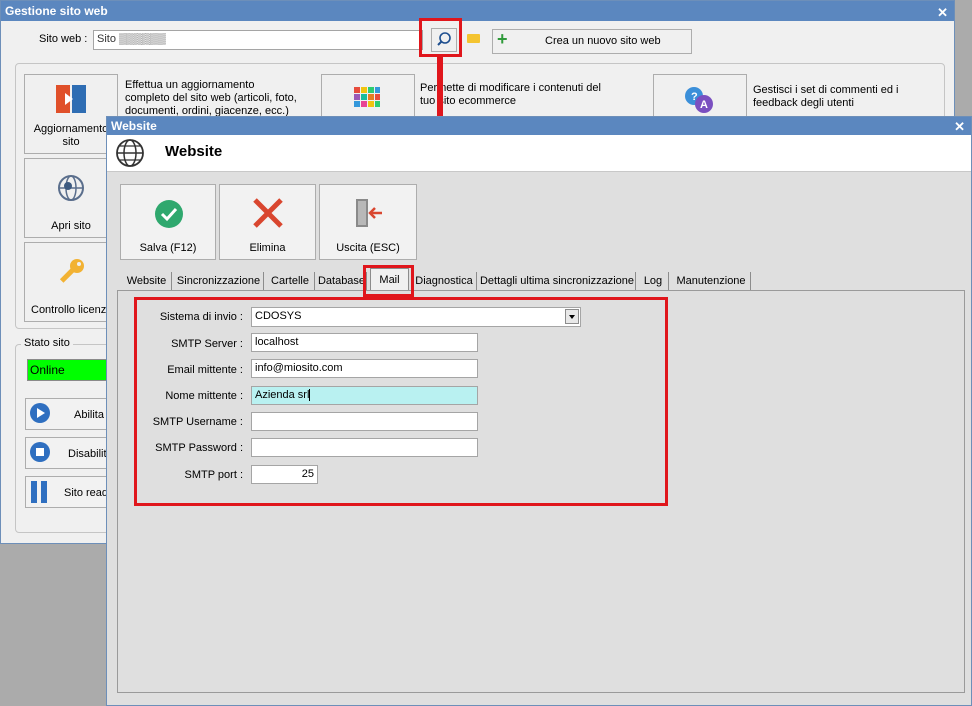  I want to click on close-icon: ✕, so click(942, 13).